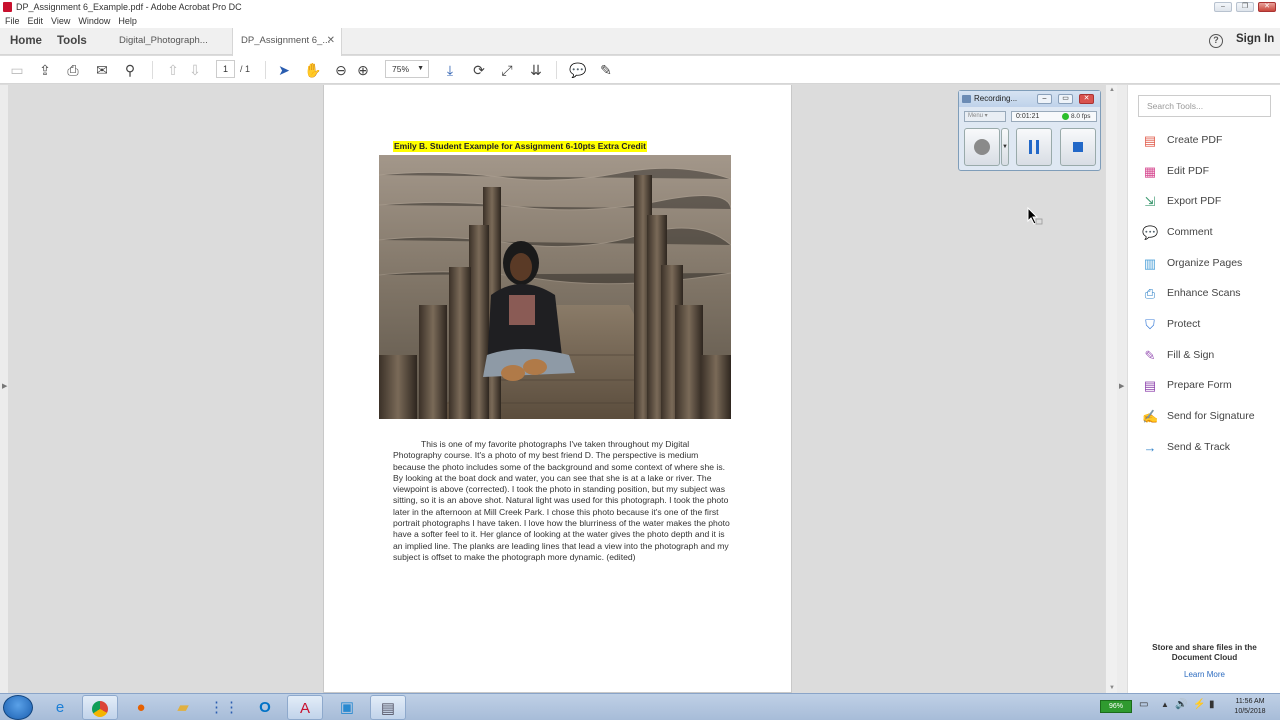 Image resolution: width=1280 pixels, height=720 pixels. I want to click on battery-indicator: 96%, so click(1116, 706).